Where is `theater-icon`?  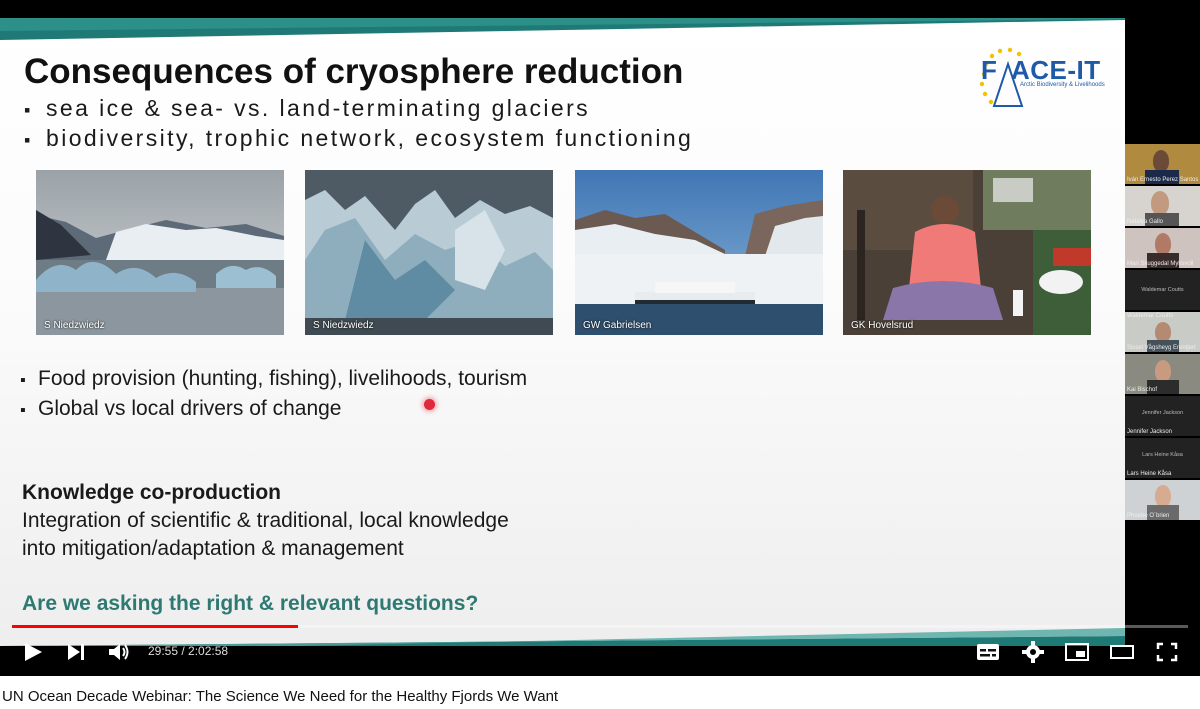 theater-icon is located at coordinates (1122, 652).